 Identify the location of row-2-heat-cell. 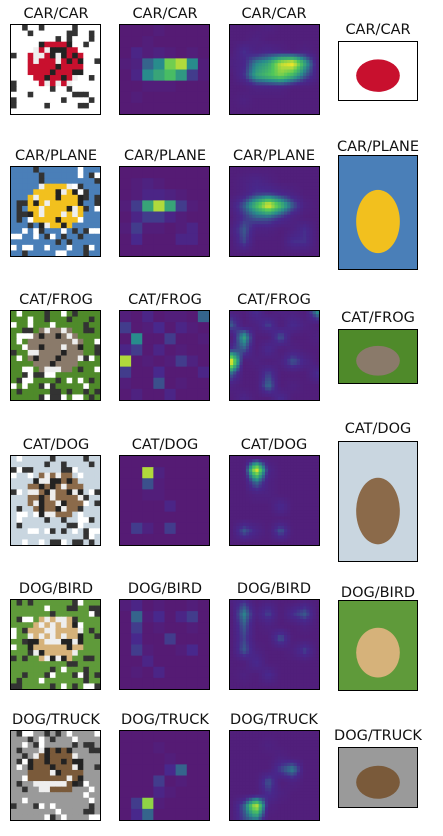
(148, 394).